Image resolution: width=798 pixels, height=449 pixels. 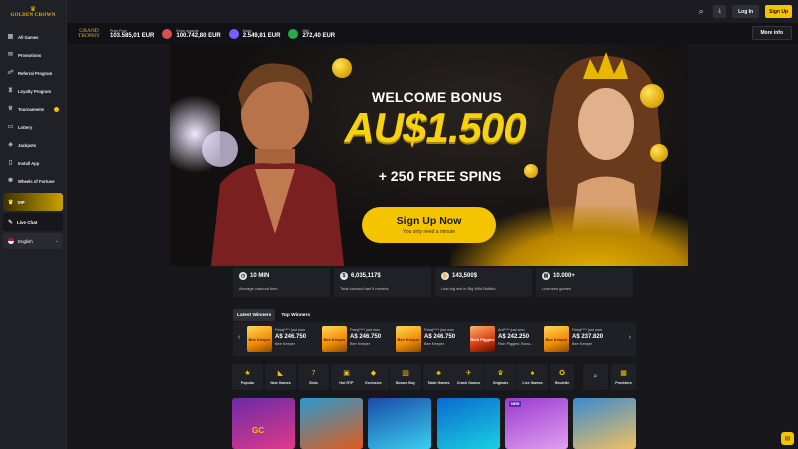 I want to click on language-label: English, so click(x=25, y=241).